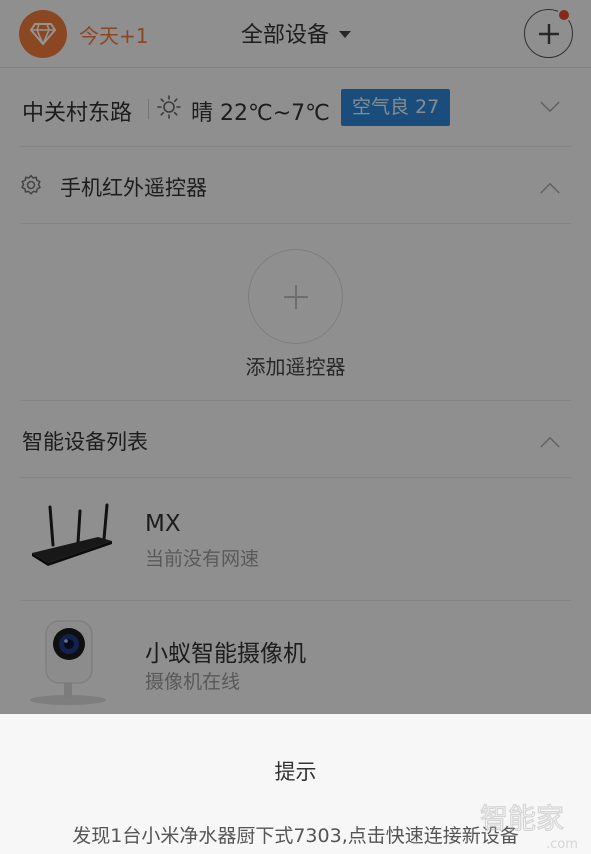  I want to click on watermark-suffix: .com, so click(562, 844).